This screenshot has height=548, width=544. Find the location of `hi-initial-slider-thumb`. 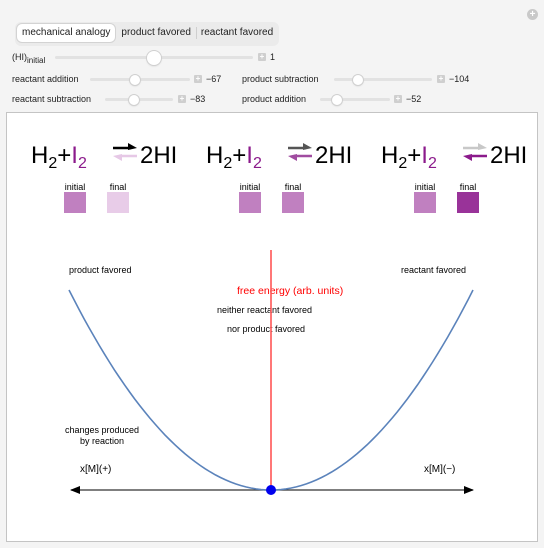

hi-initial-slider-thumb is located at coordinates (154, 57).